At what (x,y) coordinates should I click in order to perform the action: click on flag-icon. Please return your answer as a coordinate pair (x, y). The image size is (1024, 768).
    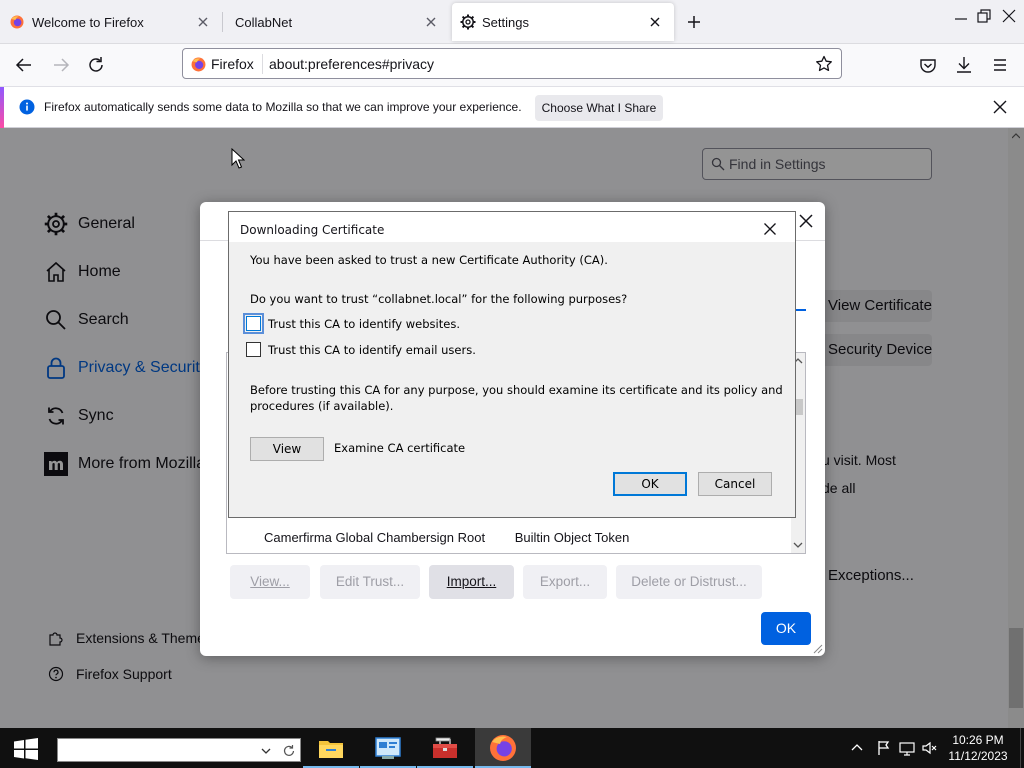
    Looking at the image, I should click on (884, 748).